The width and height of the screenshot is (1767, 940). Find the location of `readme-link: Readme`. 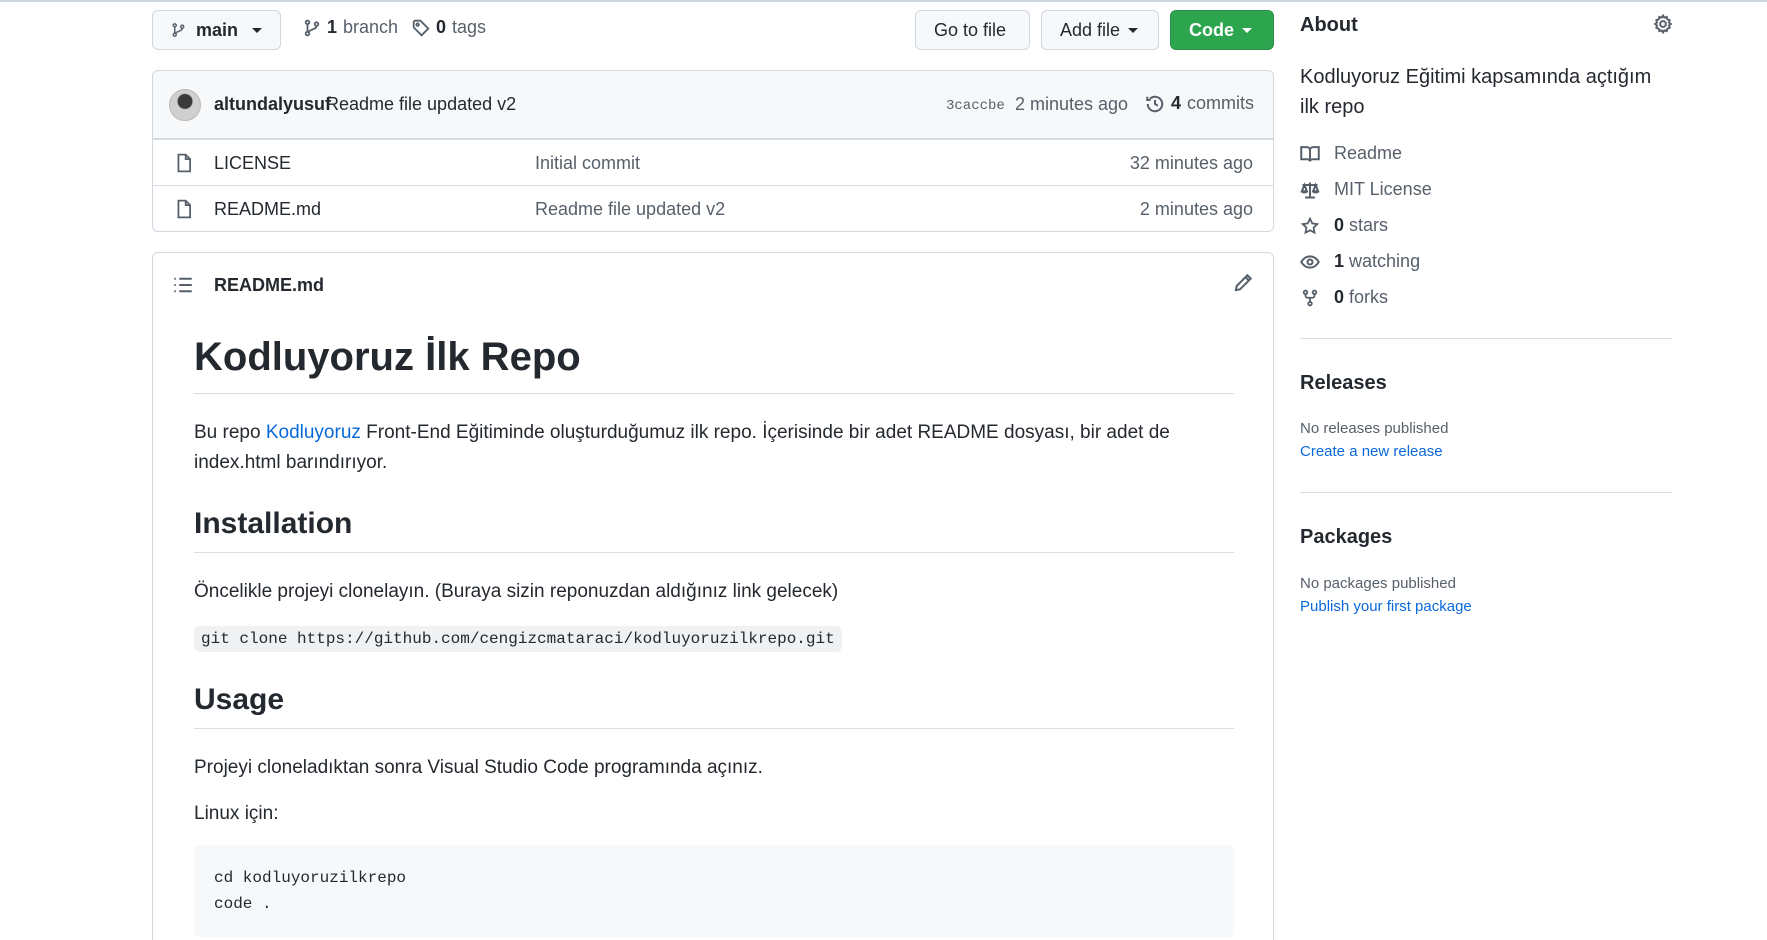

readme-link: Readme is located at coordinates (1351, 153).